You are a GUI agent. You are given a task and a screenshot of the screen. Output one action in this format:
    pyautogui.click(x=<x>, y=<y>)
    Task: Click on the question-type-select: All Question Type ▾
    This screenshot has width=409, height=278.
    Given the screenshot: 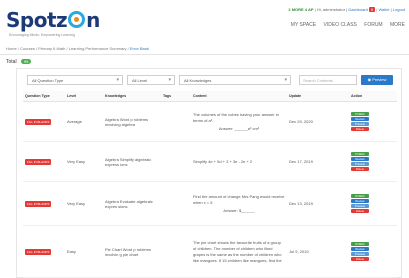 What is the action you would take?
    pyautogui.click(x=75, y=80)
    